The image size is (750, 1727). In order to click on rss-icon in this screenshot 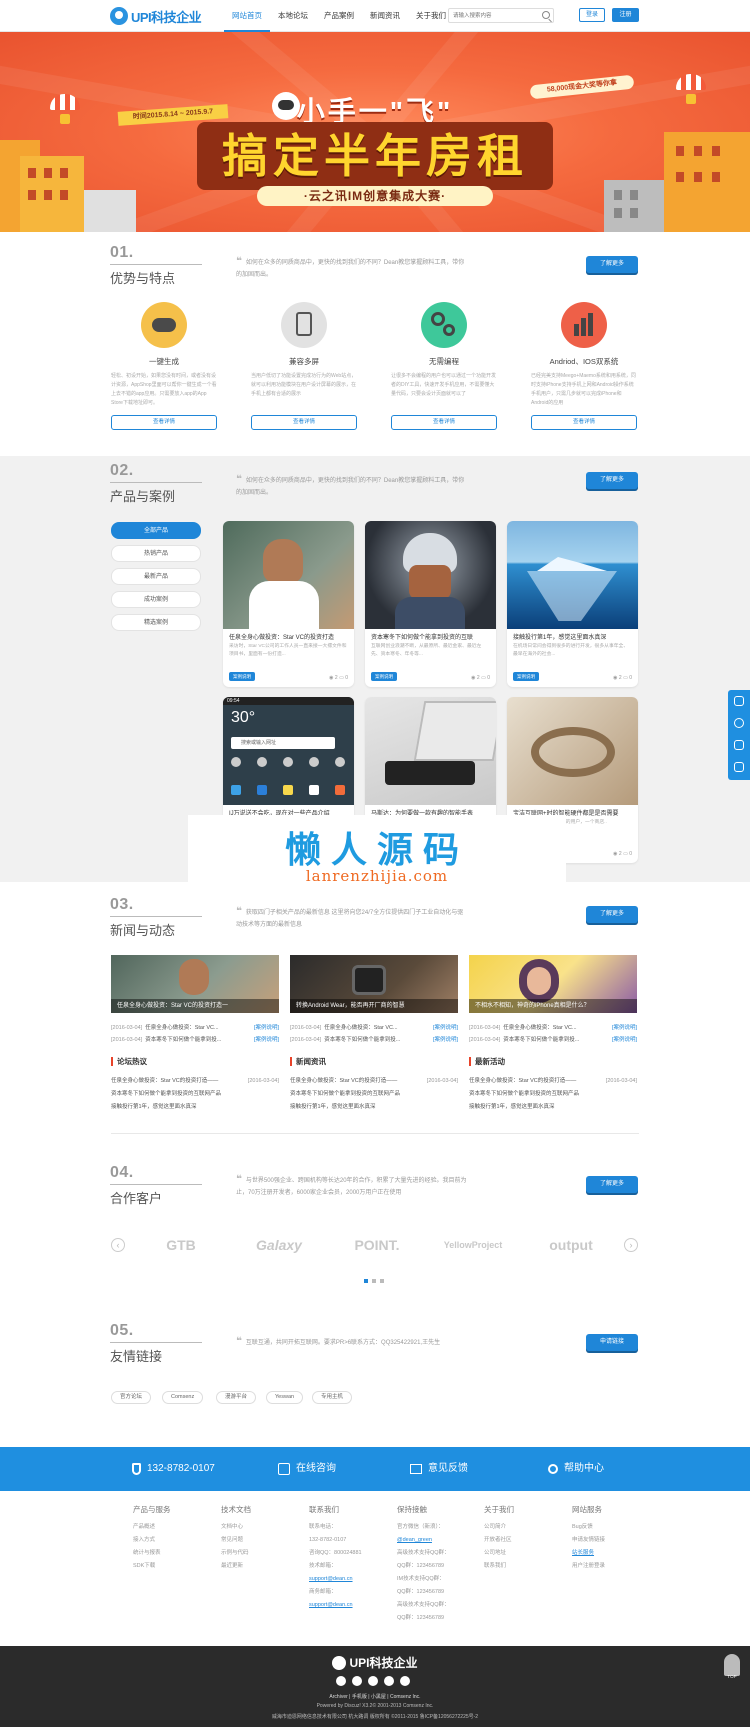, I will do `click(405, 1681)`.